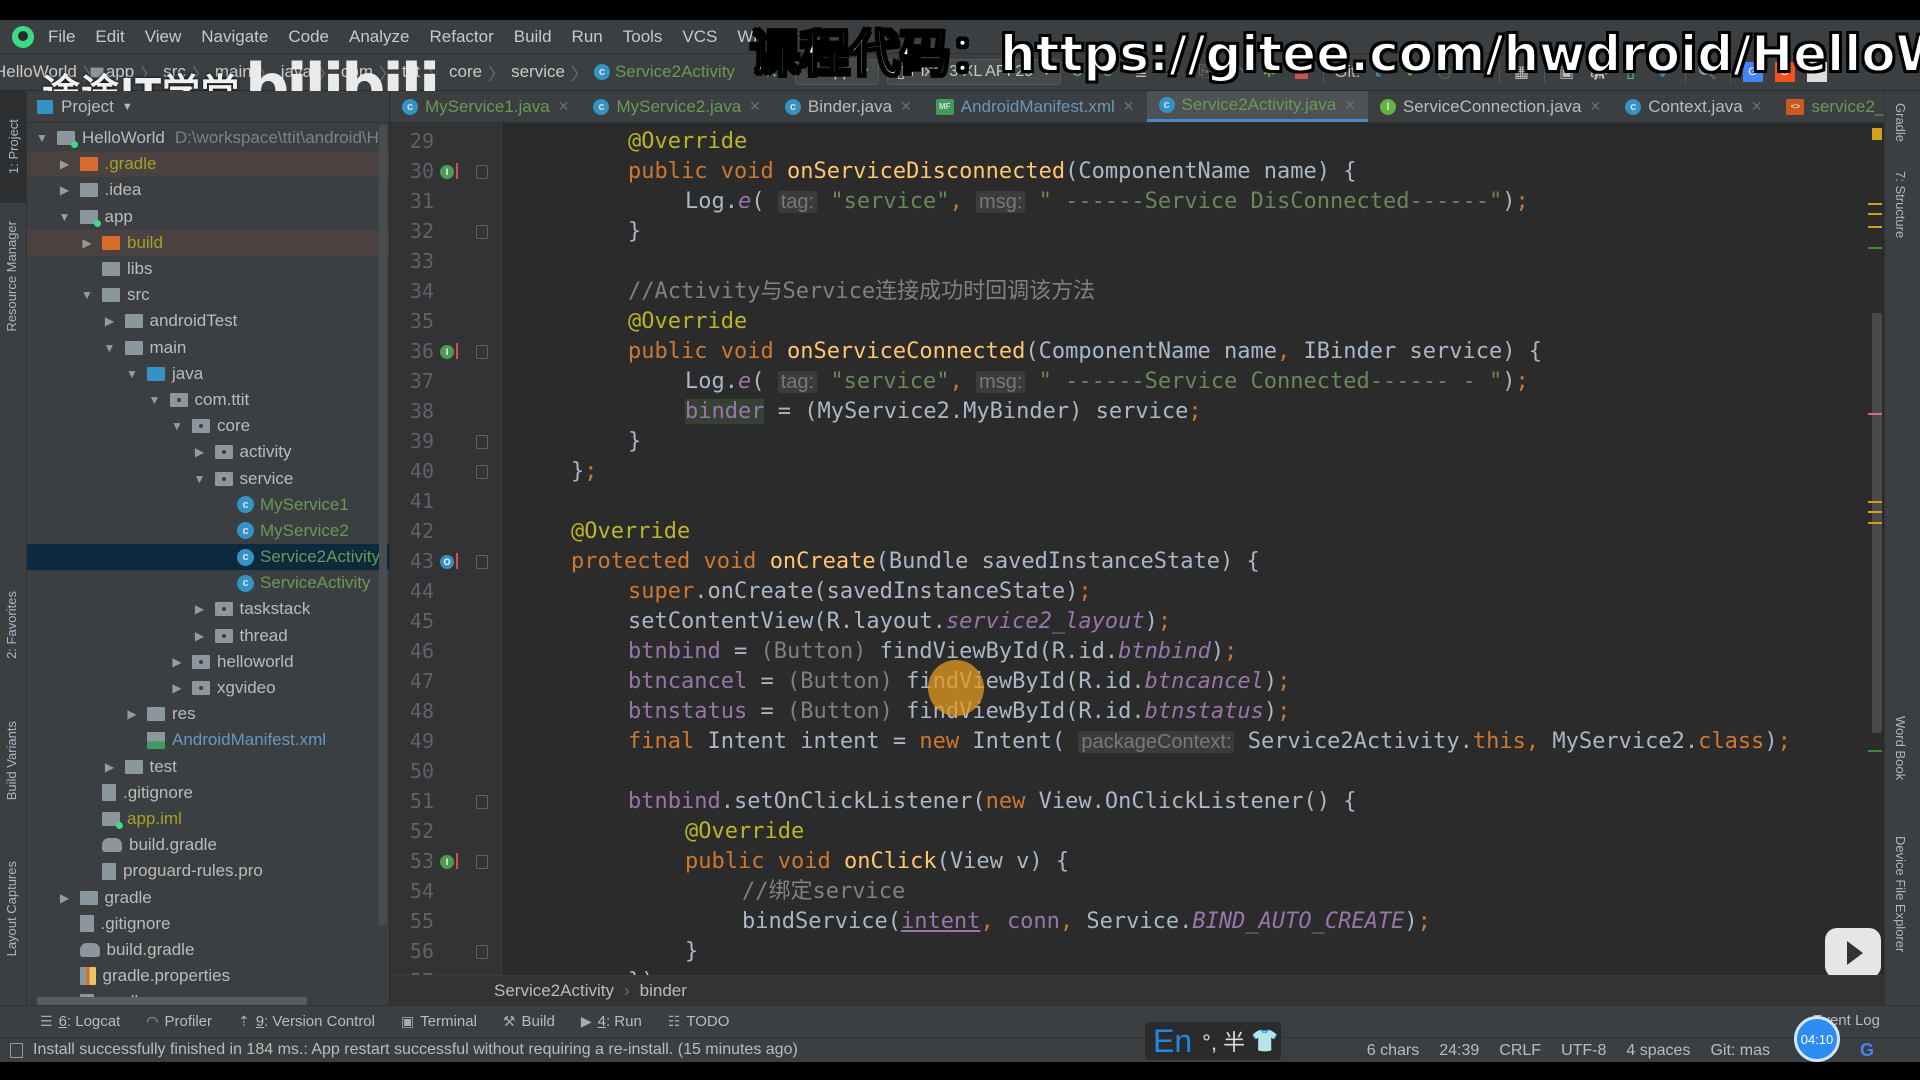 The height and width of the screenshot is (1080, 1920). I want to click on project-tree-item: ▼ java, so click(208, 374).